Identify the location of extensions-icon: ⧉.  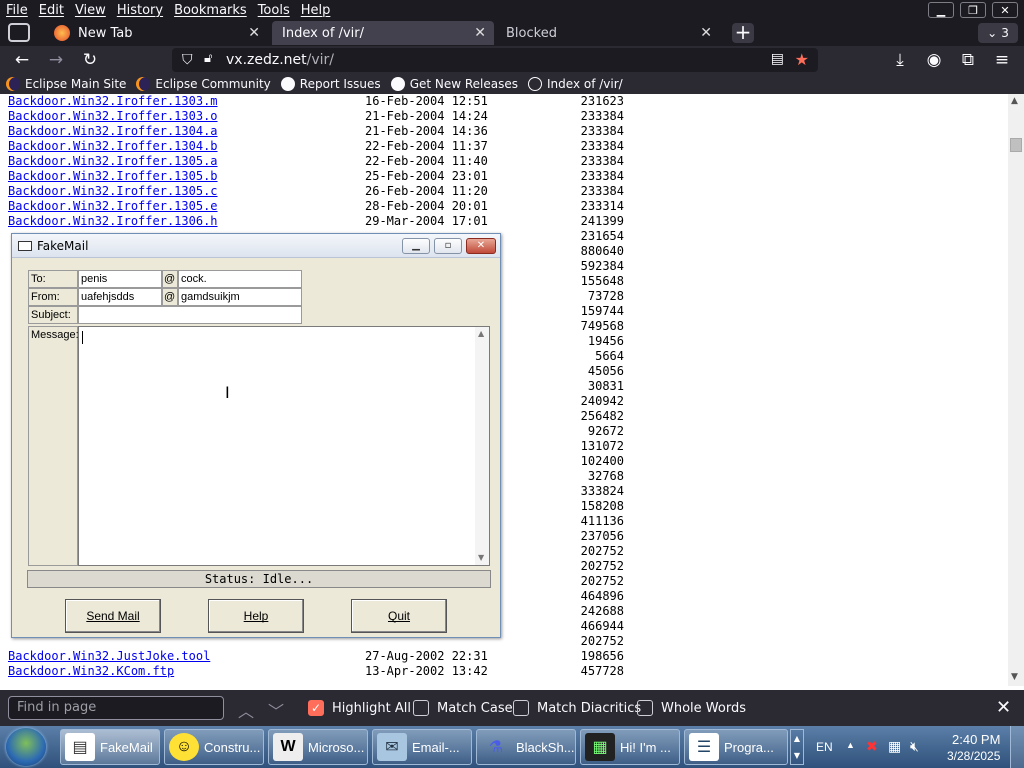
(968, 60).